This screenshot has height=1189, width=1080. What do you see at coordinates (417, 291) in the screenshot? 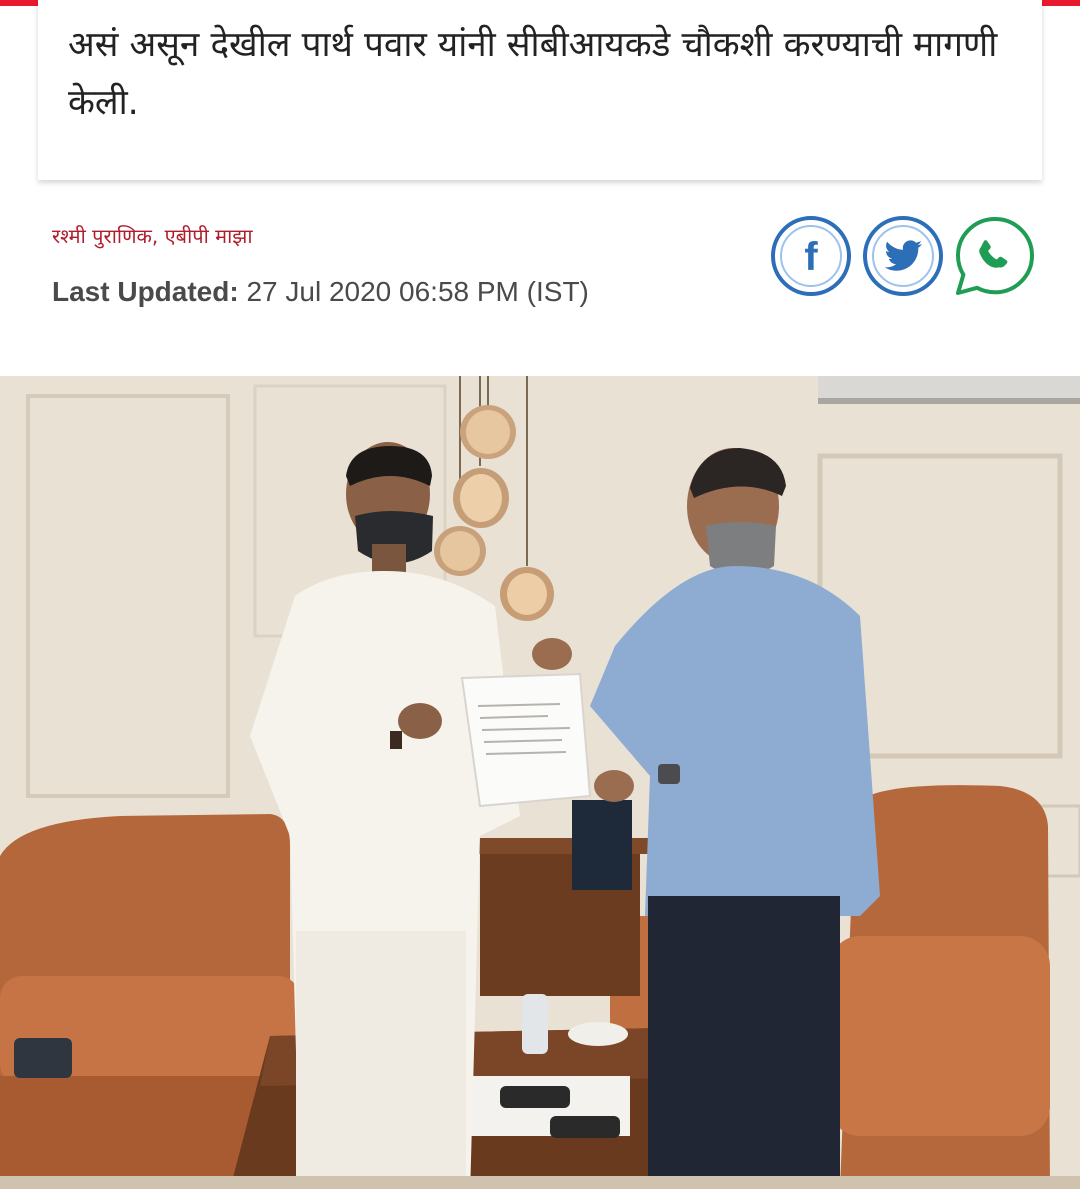
I see `last-updated-value: 27 Jul 2020 06:58 PM (IST)` at bounding box center [417, 291].